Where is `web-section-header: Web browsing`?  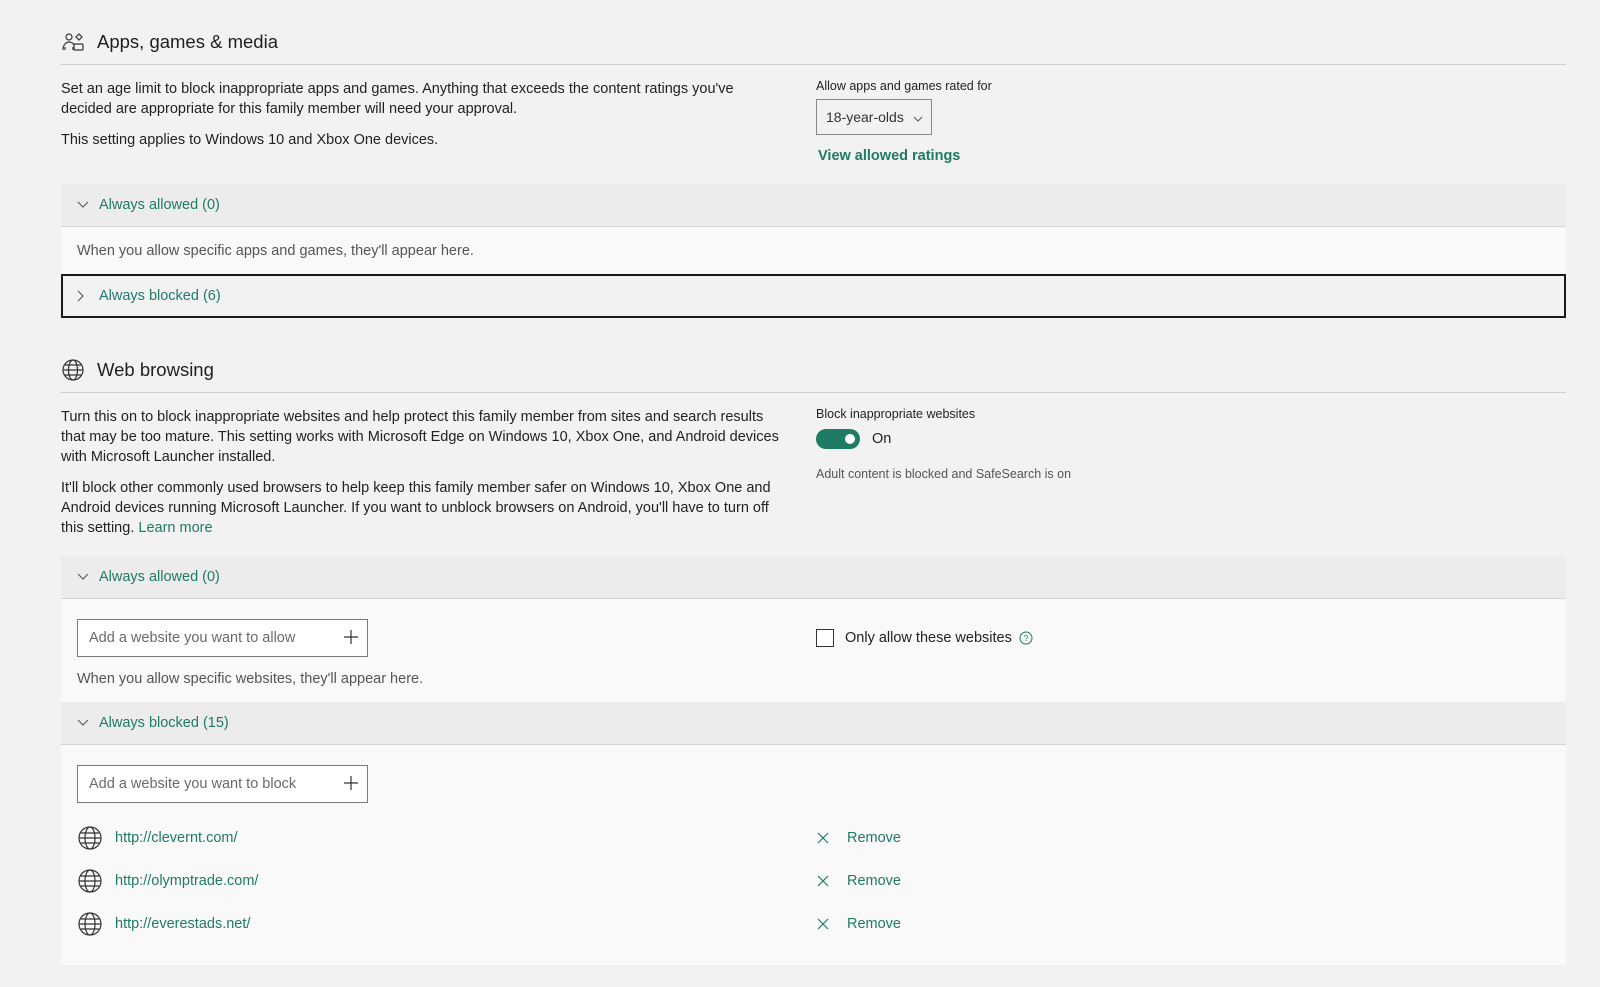
web-section-header: Web browsing is located at coordinates (813, 370).